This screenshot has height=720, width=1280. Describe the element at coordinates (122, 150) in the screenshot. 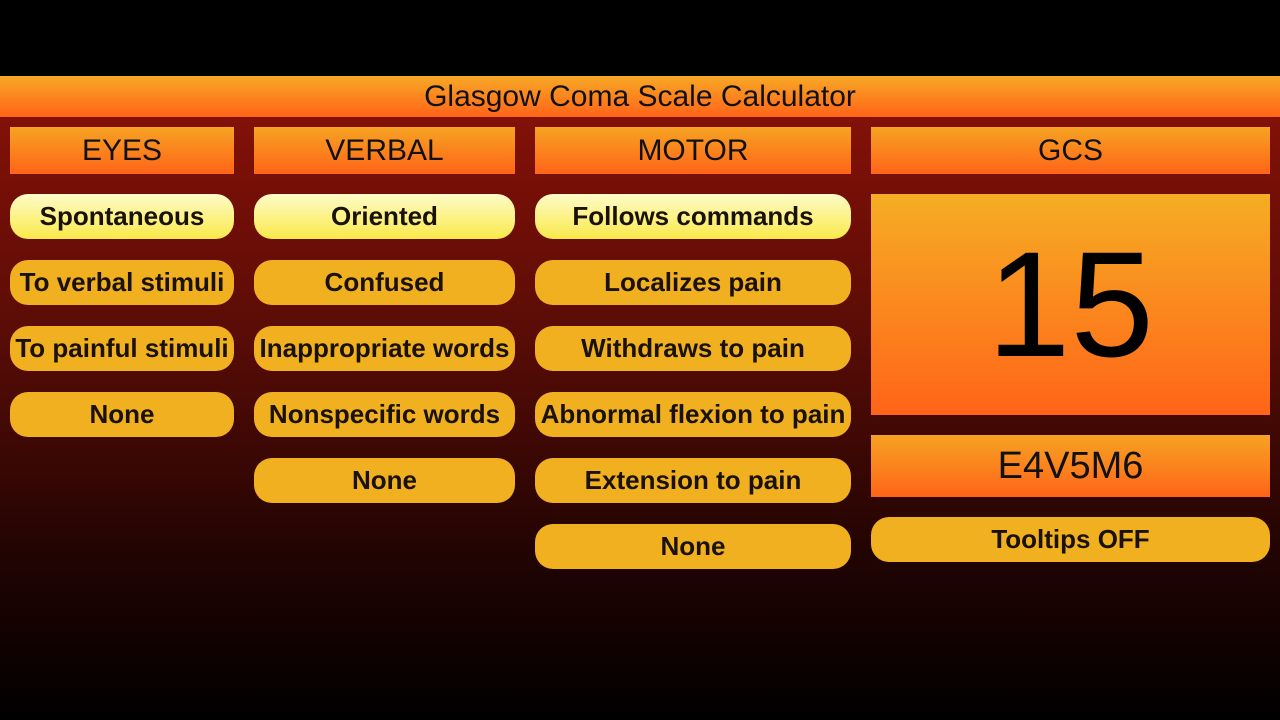

I see `eyes-header: EYES` at that location.